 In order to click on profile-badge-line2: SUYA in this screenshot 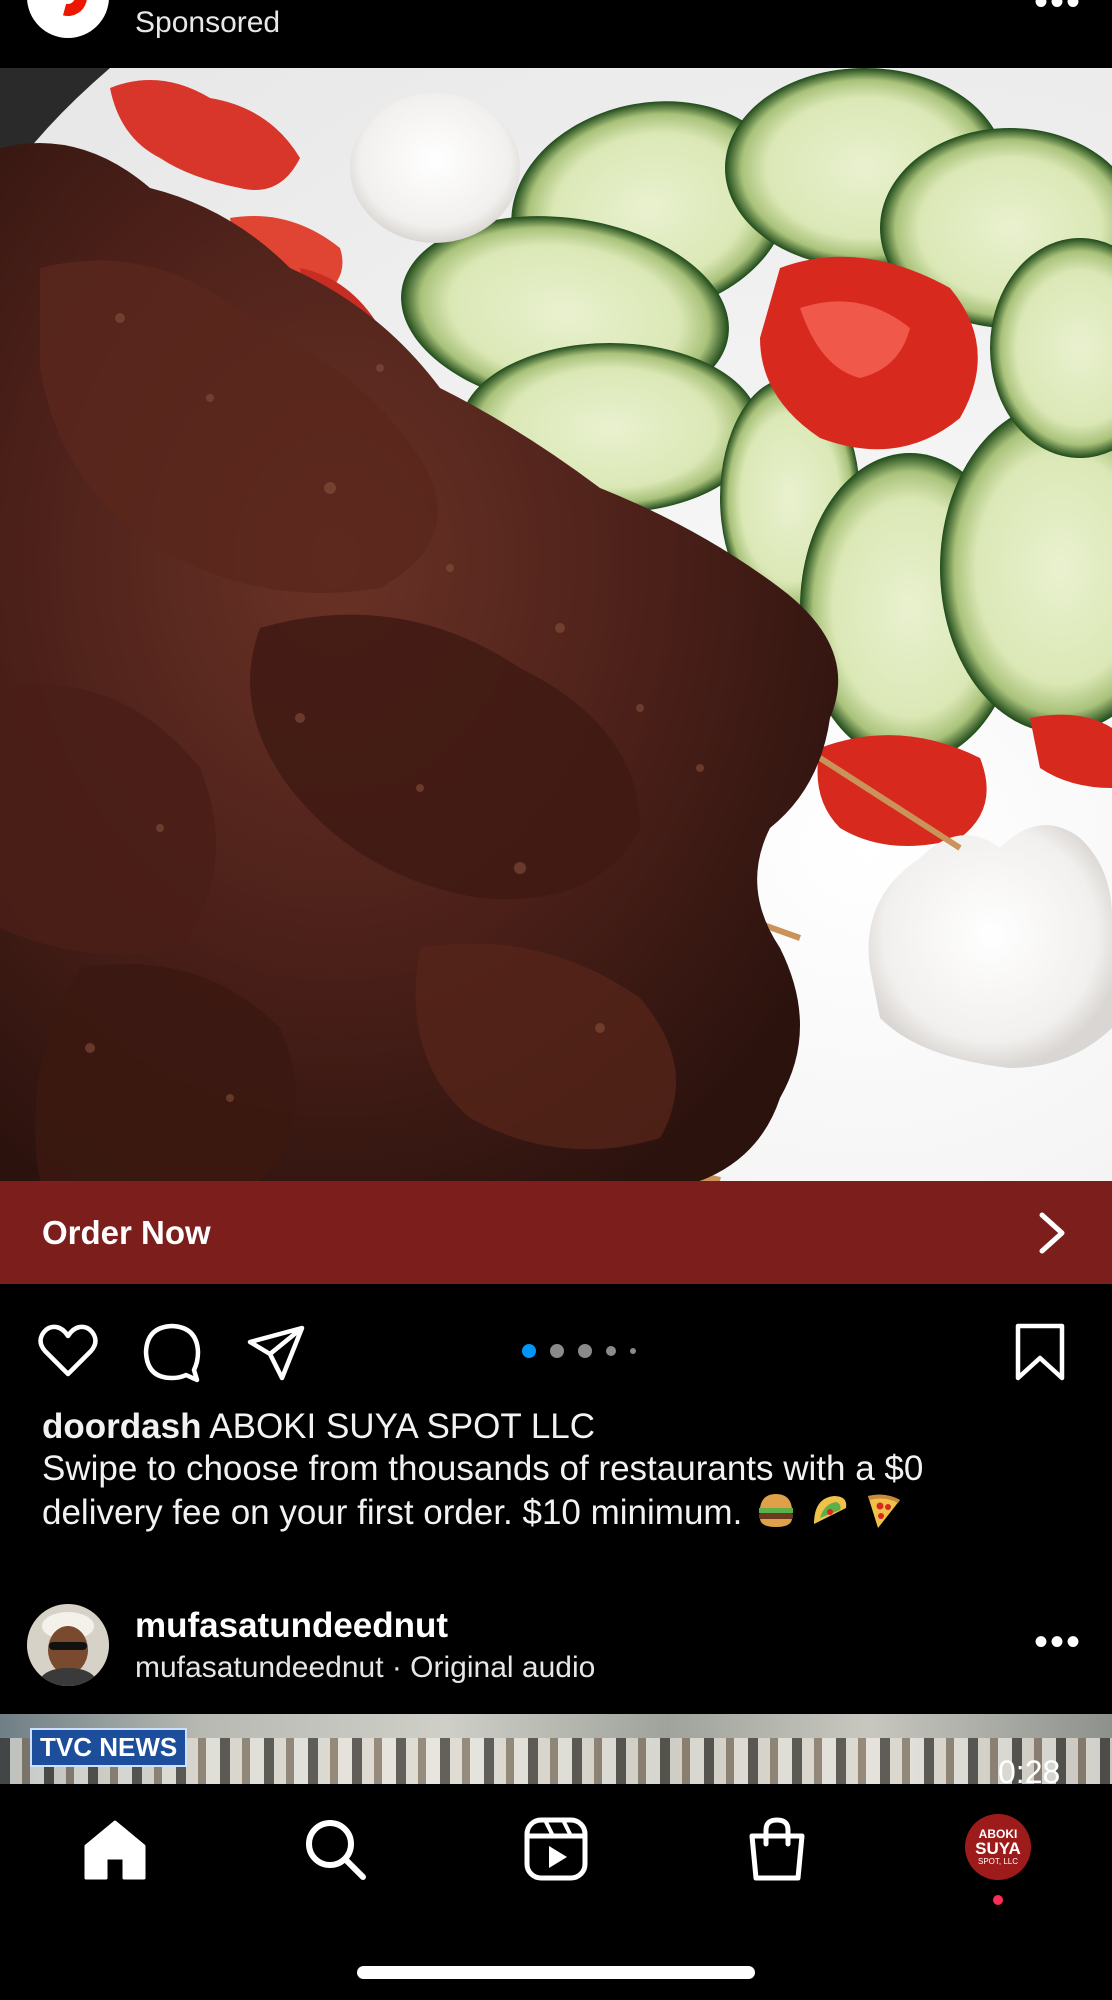, I will do `click(998, 1848)`.